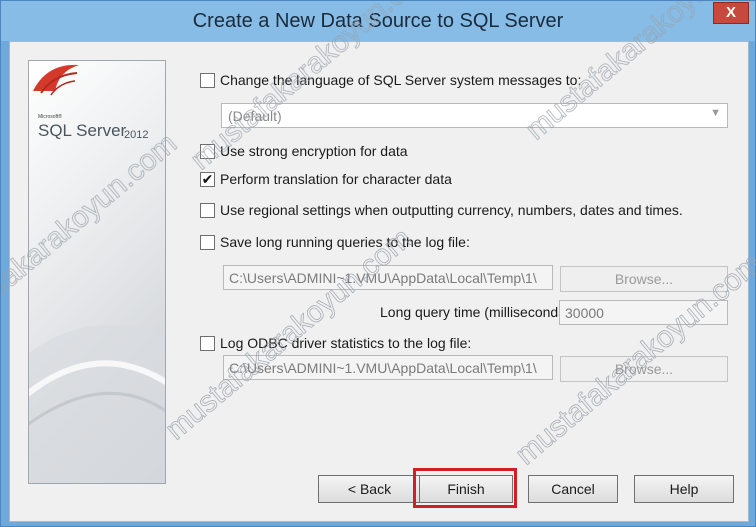 Image resolution: width=756 pixels, height=527 pixels. I want to click on language-combo-value: (Default), so click(255, 116).